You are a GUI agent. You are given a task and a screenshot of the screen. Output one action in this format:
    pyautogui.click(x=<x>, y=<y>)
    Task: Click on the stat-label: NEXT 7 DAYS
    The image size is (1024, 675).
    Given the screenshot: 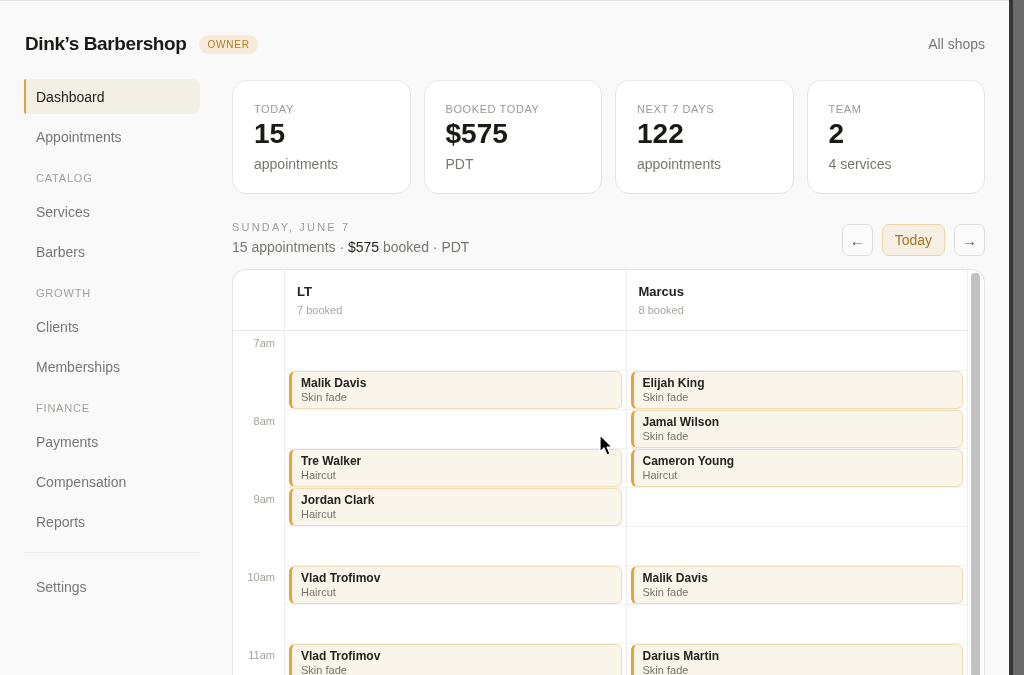 What is the action you would take?
    pyautogui.click(x=676, y=109)
    